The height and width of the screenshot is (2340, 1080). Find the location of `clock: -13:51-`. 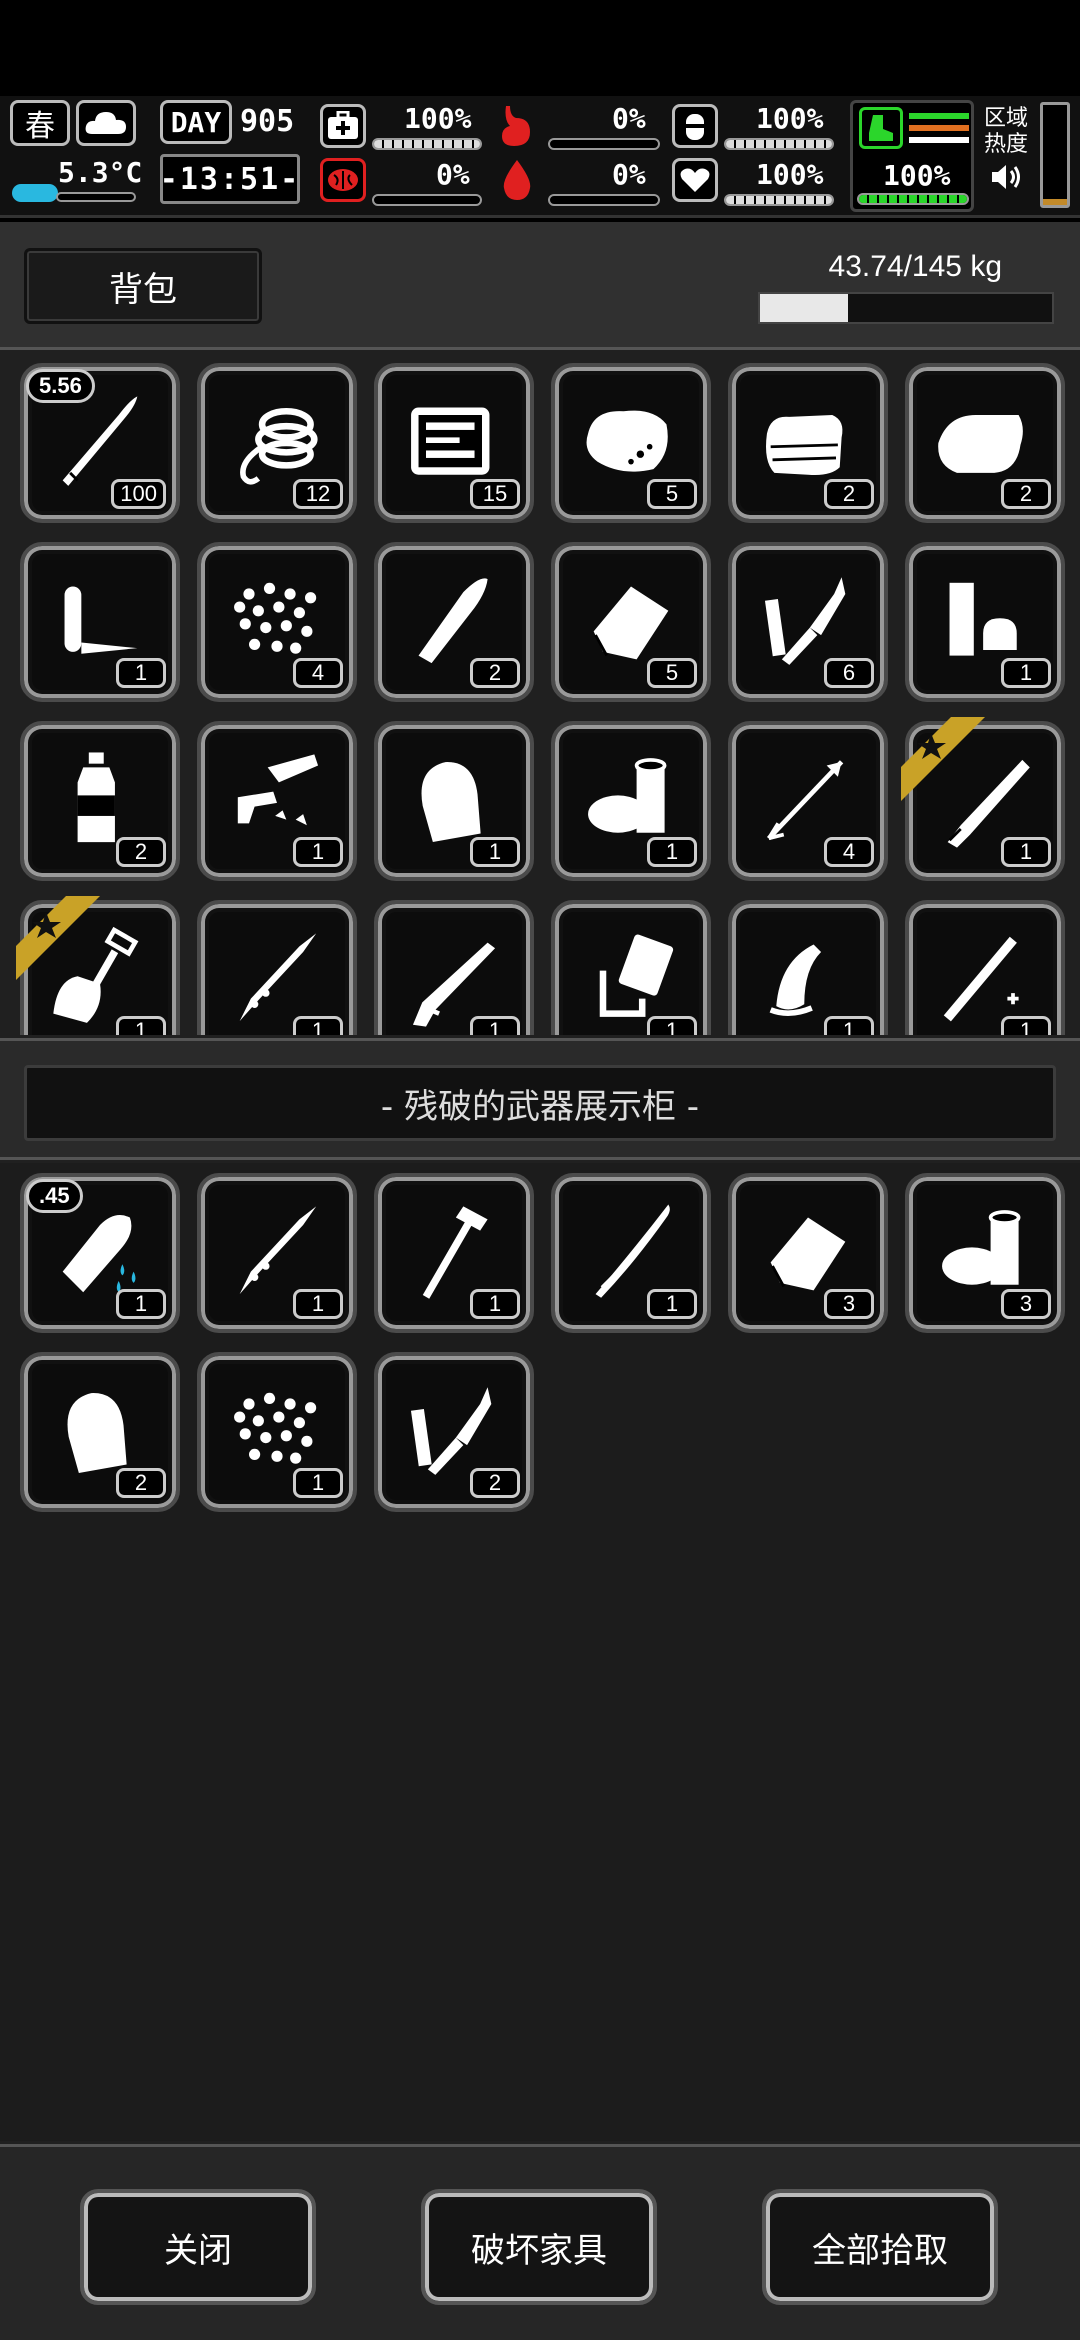

clock: -13:51- is located at coordinates (230, 179).